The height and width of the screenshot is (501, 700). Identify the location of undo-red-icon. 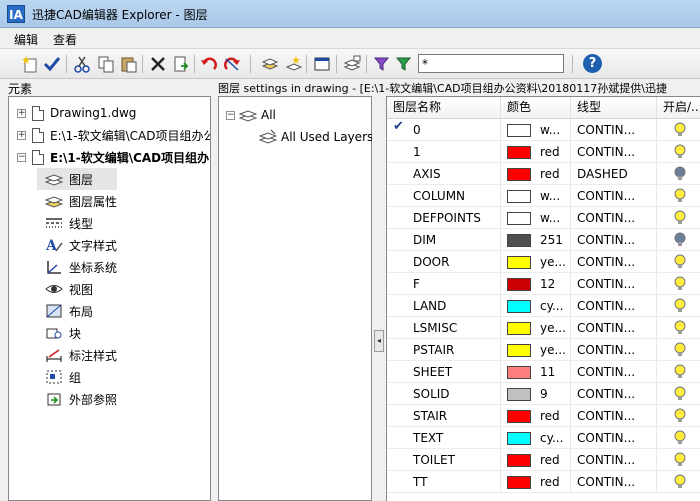
(209, 64).